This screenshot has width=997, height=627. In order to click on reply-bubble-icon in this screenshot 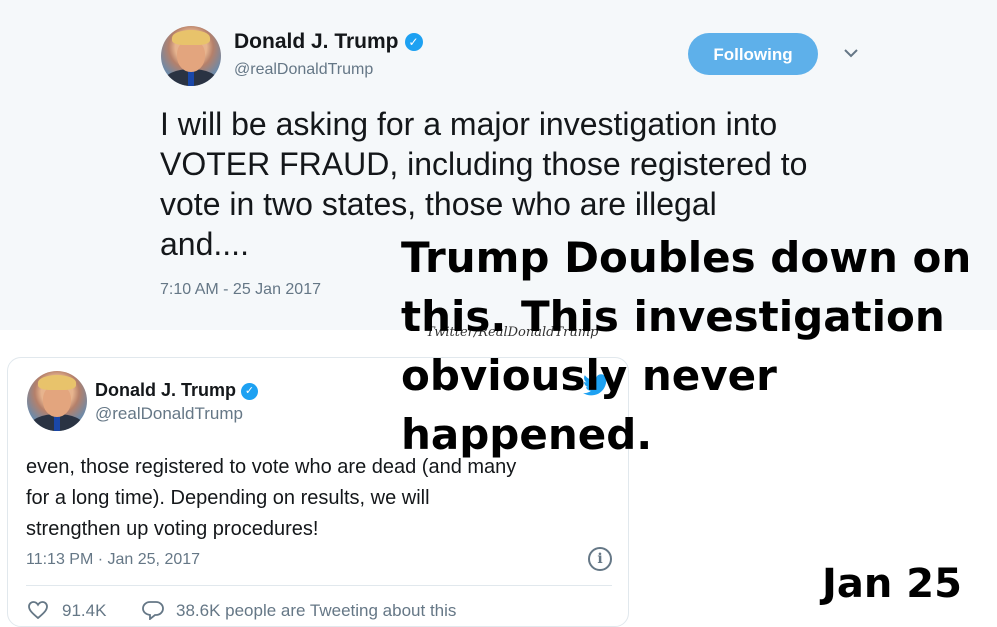, I will do `click(153, 610)`.